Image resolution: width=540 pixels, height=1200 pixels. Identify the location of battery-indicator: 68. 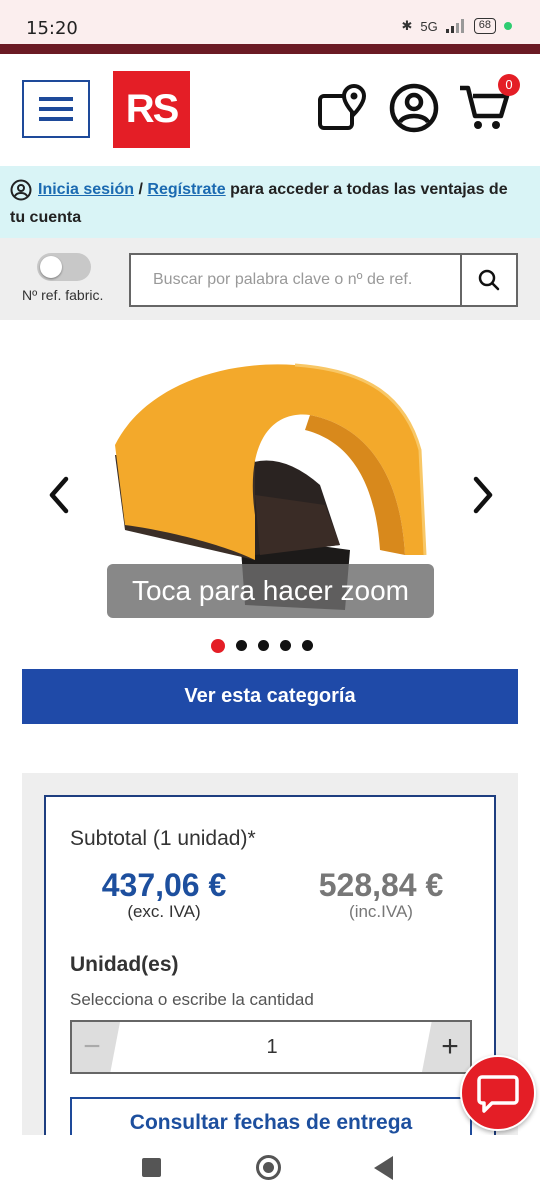
(484, 26).